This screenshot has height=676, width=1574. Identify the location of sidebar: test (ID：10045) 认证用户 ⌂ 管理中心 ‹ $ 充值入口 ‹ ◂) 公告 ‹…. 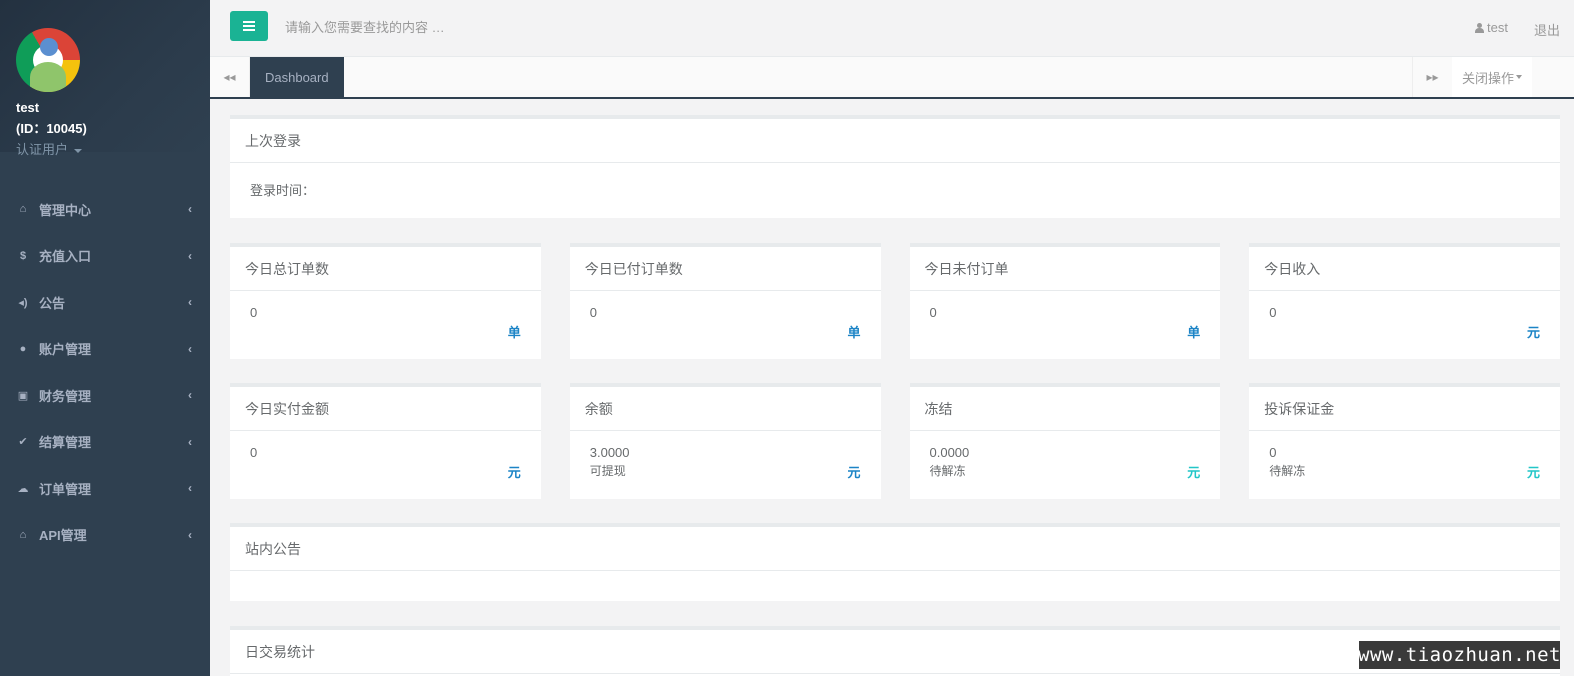
(105, 338).